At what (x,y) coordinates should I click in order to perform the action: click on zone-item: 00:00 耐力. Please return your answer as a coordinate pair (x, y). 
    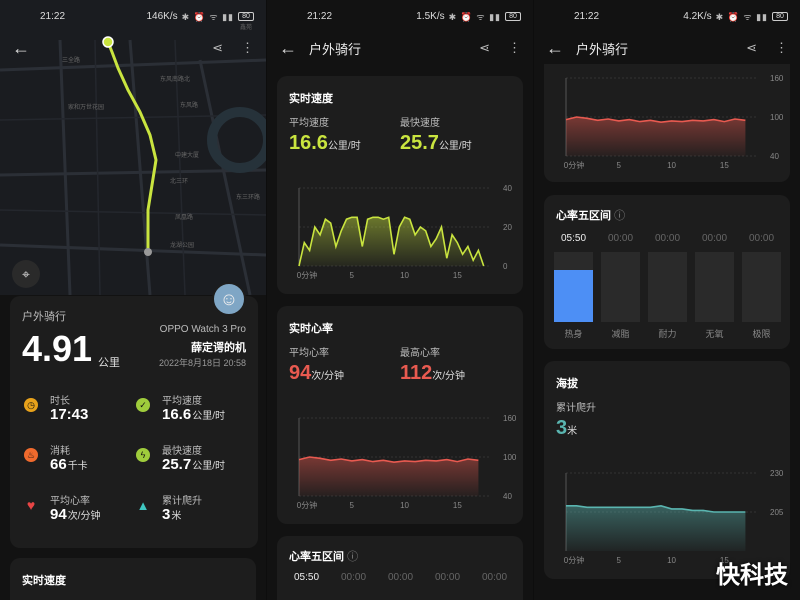
    Looking at the image, I should click on (667, 286).